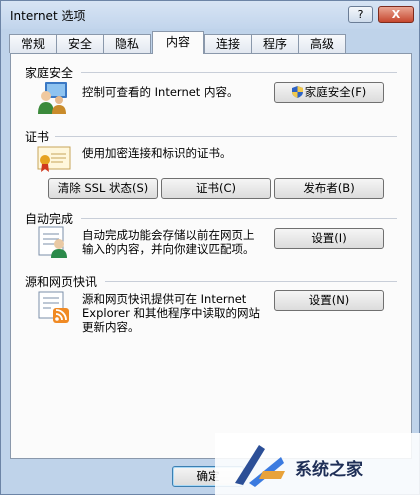  What do you see at coordinates (127, 43) in the screenshot?
I see `tab-privacy: 隐私` at bounding box center [127, 43].